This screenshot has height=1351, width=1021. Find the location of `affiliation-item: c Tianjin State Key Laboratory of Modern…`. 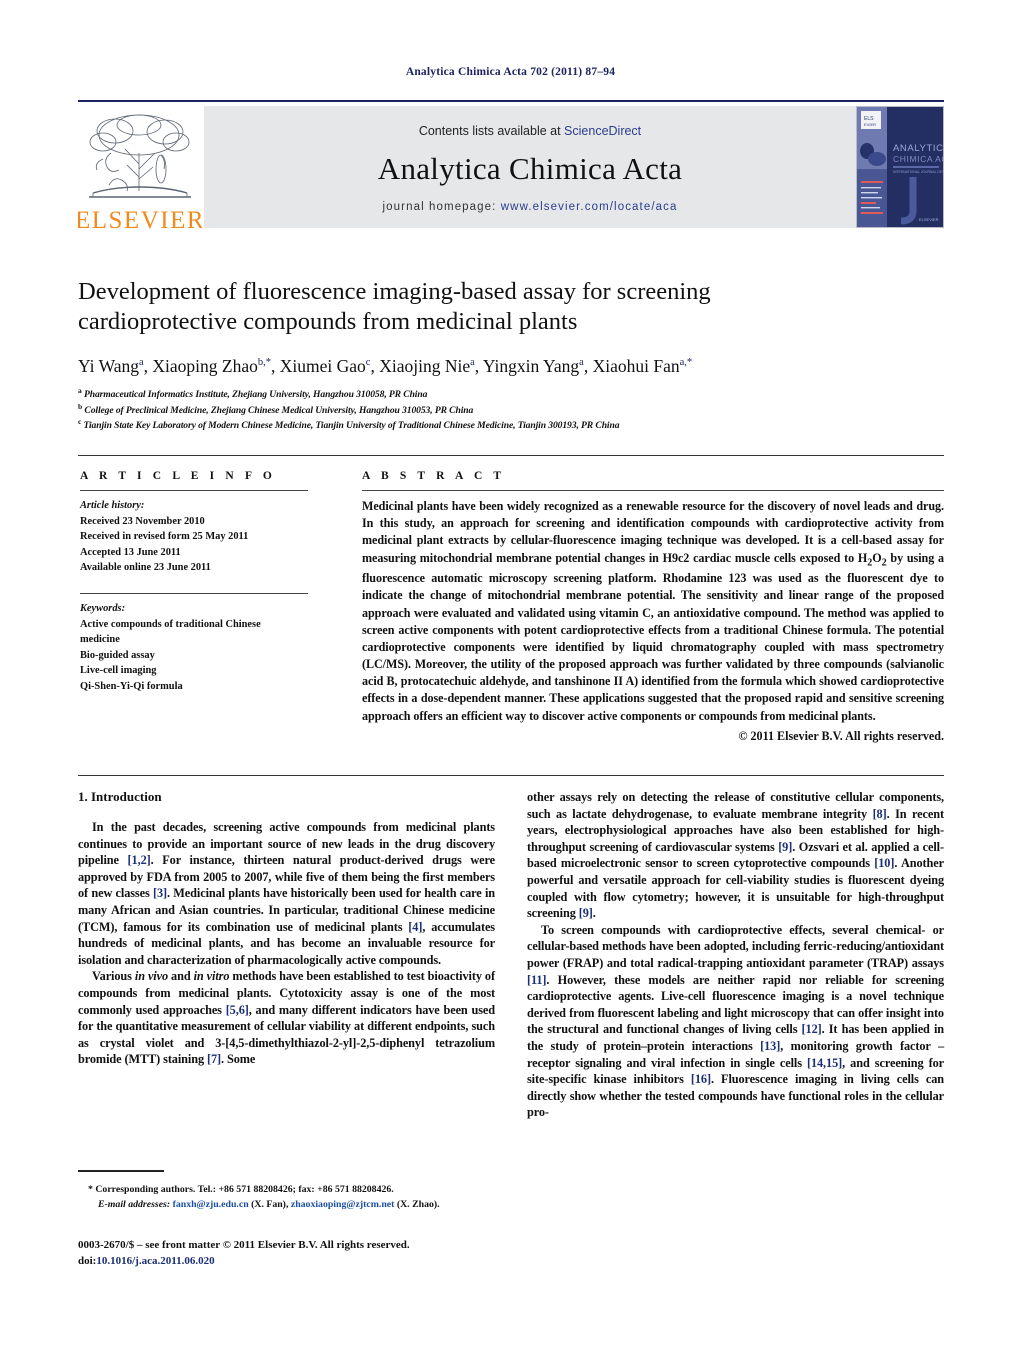

affiliation-item: c Tianjin State Key Laboratory of Modern… is located at coordinates (473, 424).